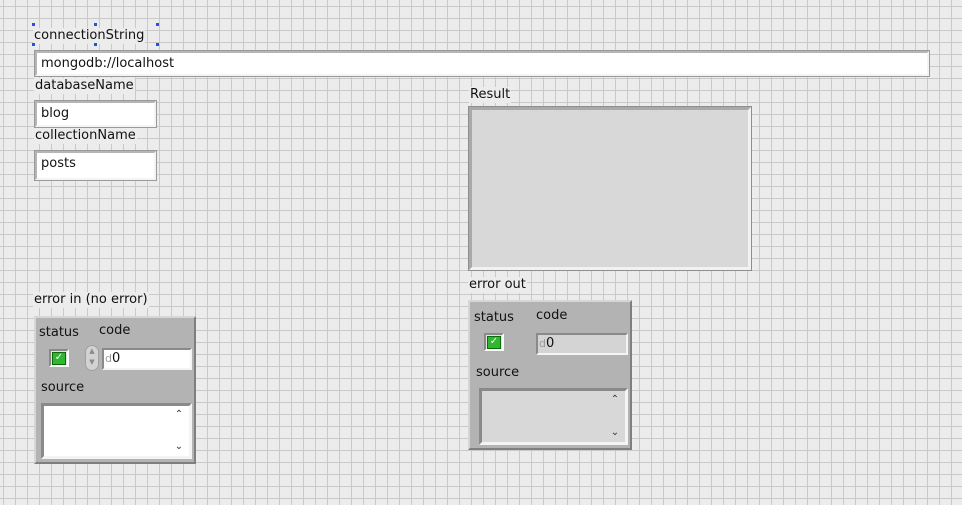 The height and width of the screenshot is (505, 962). I want to click on error-out-code-value: 0, so click(550, 343).